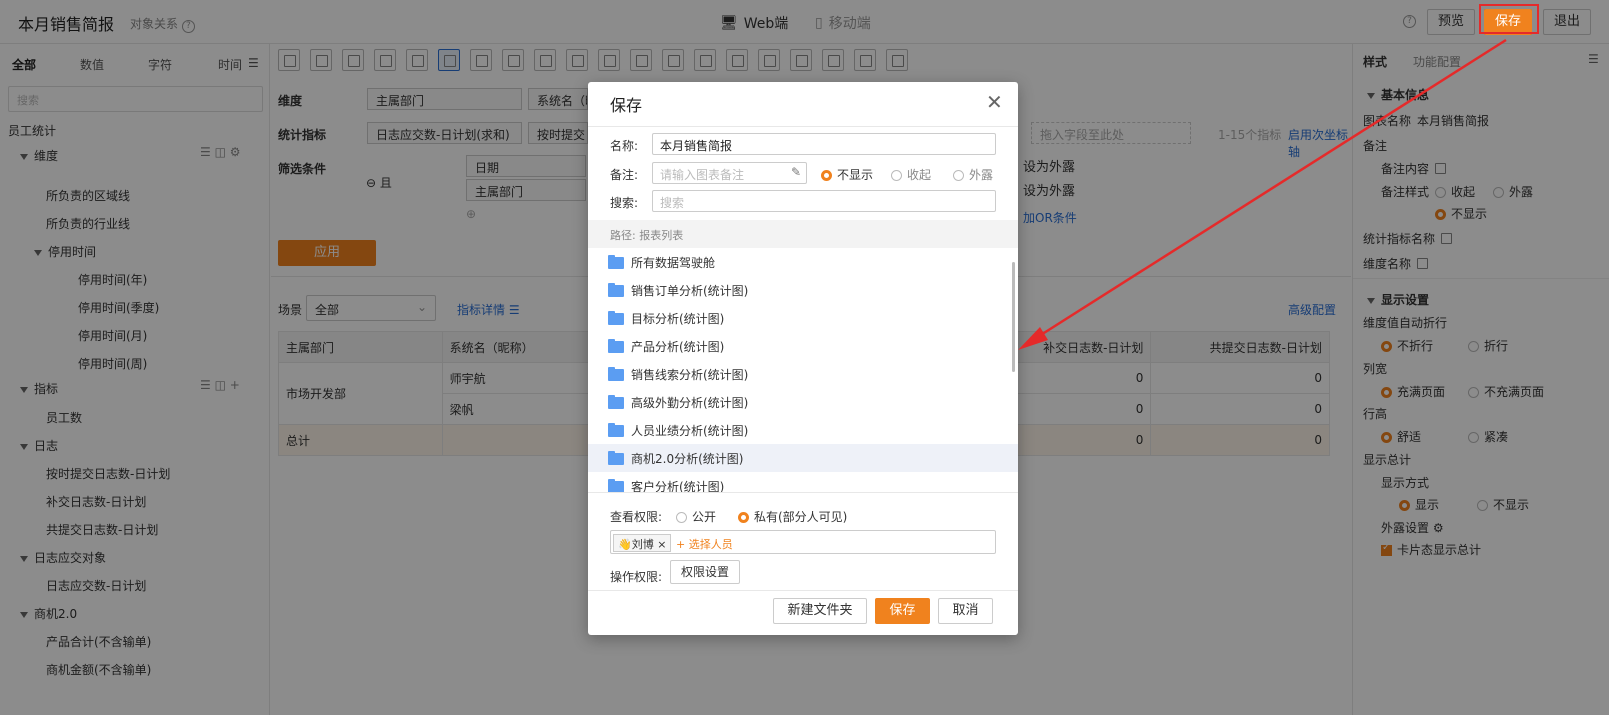 Image resolution: width=1609 pixels, height=715 pixels. Describe the element at coordinates (705, 572) in the screenshot. I see `permission-setting-button: 权限设置` at that location.